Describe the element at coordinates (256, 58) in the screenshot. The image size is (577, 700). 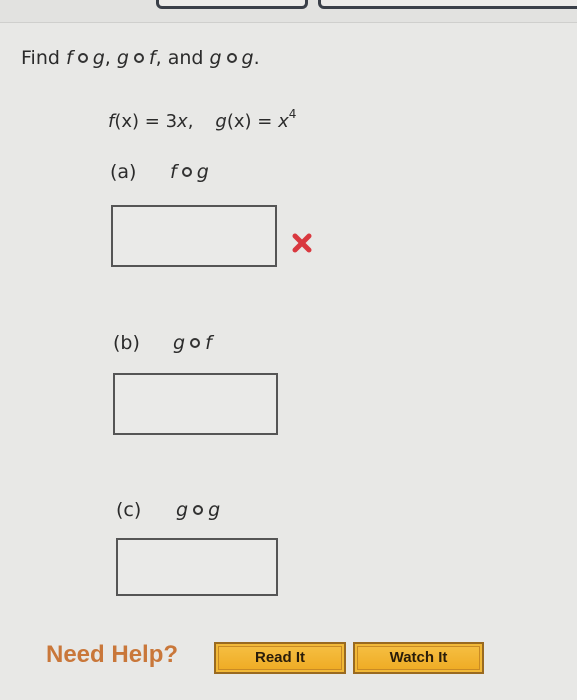
I see `composition-3-sep: .` at that location.